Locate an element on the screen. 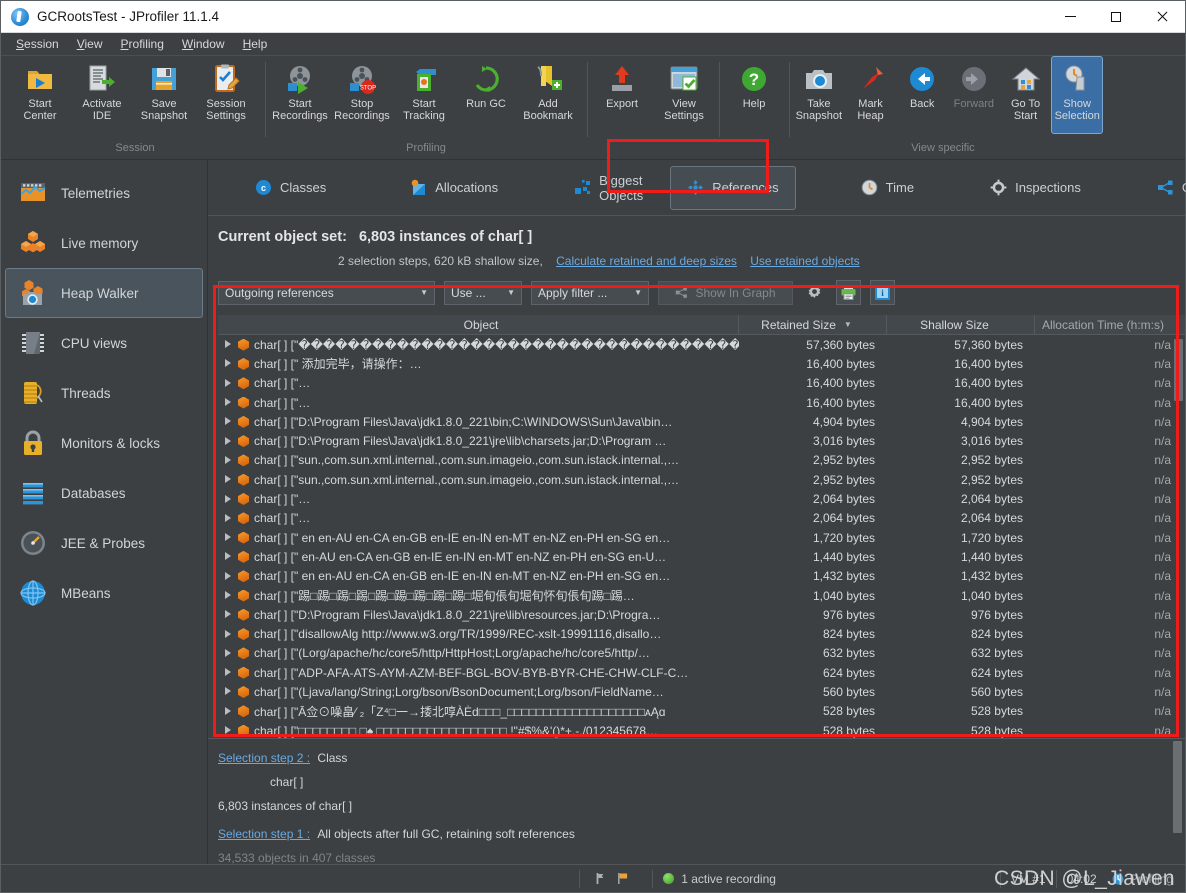 The height and width of the screenshot is (893, 1186). sidebar-item-heap-walker: Heap Walker is located at coordinates (104, 293).